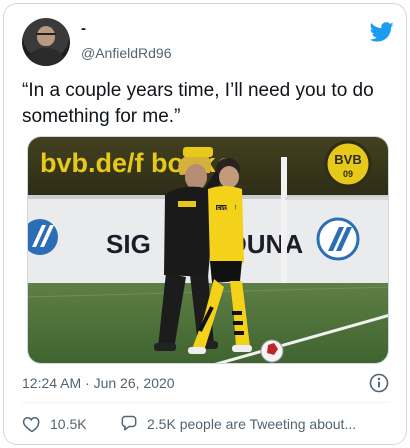  I want to click on twitter-bird-icon, so click(382, 32).